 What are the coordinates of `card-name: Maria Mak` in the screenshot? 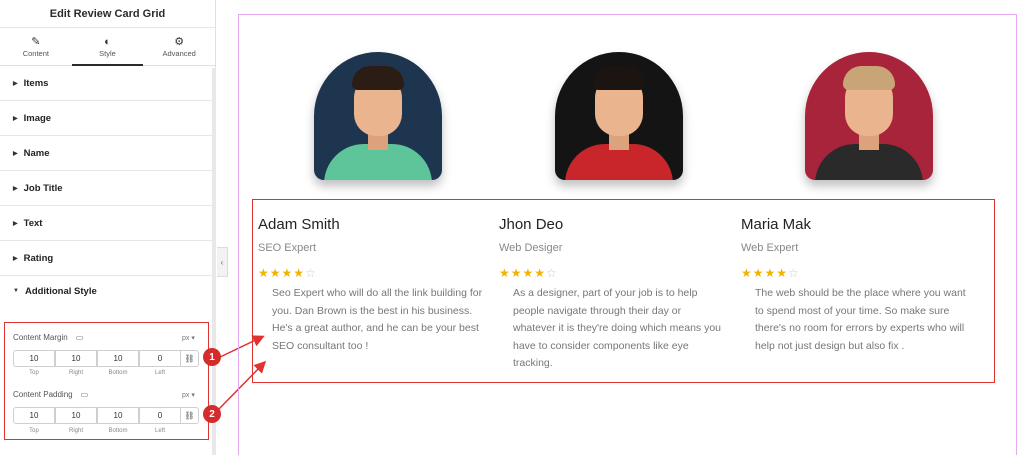 It's located at (776, 224).